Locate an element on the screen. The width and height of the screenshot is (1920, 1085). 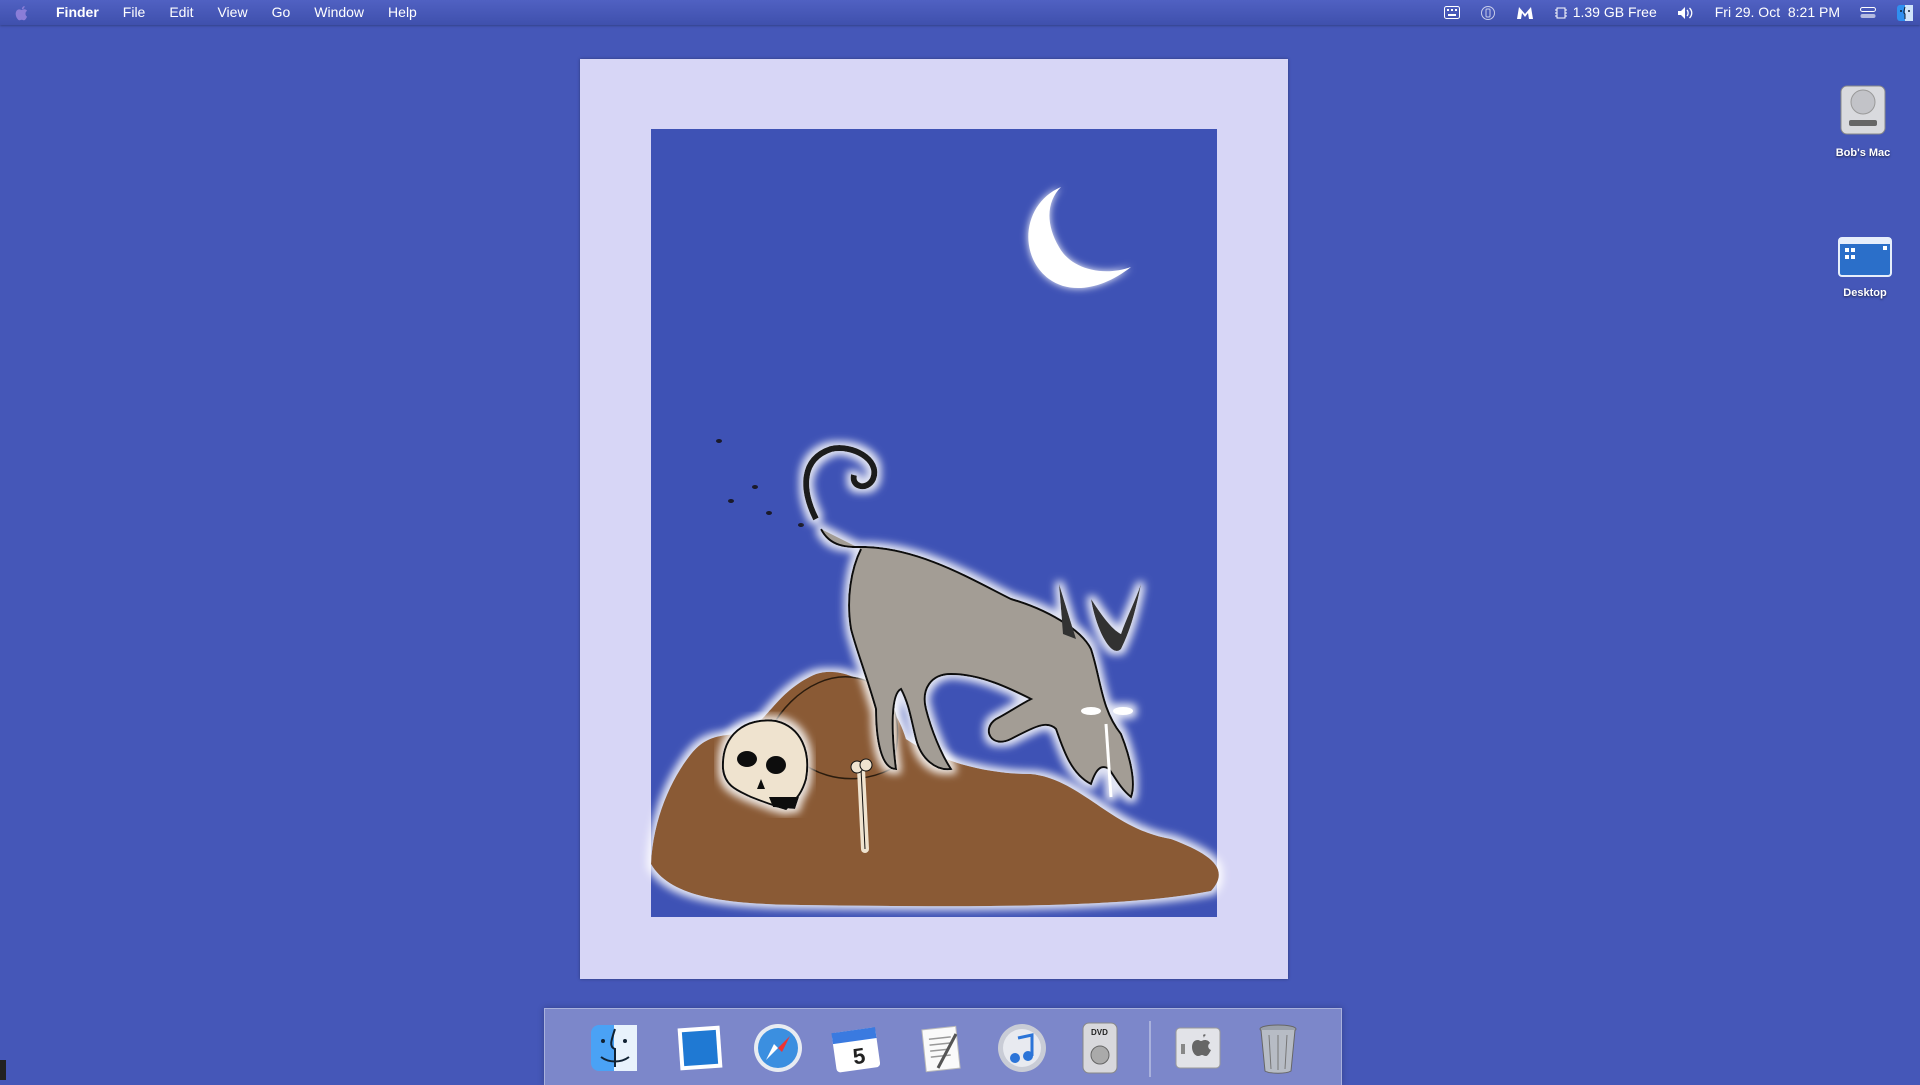
dock-item-trash is located at coordinates (1278, 1048).